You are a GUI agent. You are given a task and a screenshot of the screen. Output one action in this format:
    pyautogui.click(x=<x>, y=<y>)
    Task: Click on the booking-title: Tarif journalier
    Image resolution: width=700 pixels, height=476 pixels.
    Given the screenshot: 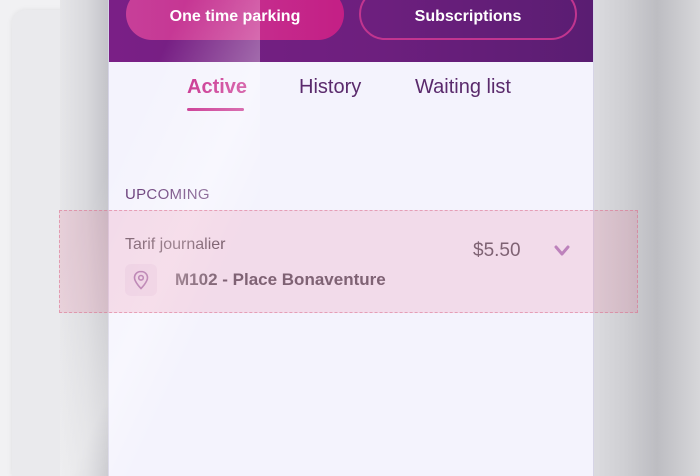 What is the action you would take?
    pyautogui.click(x=175, y=244)
    